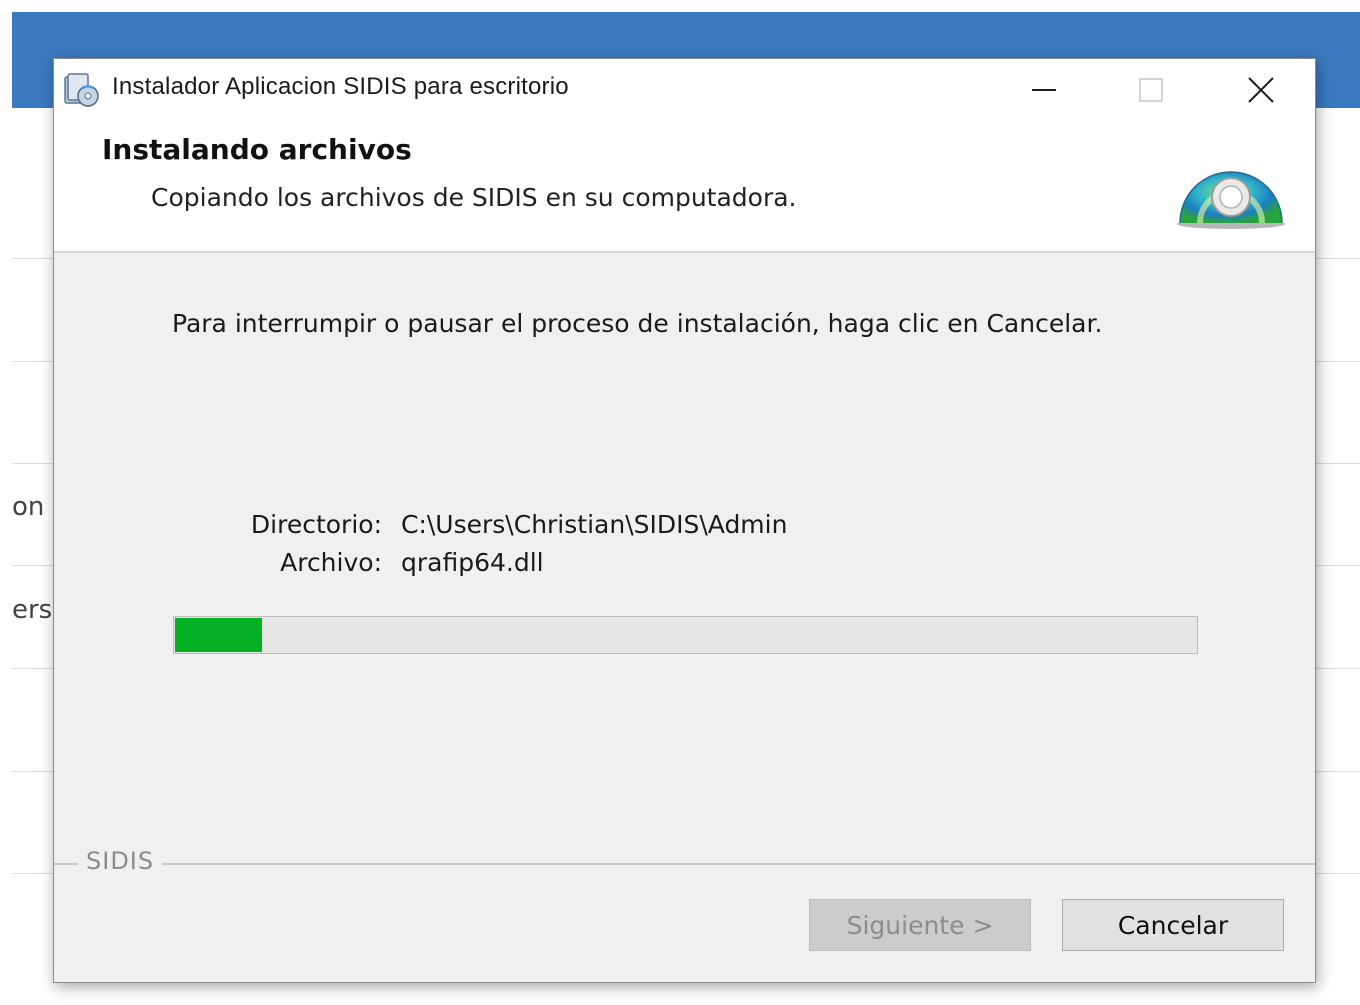 The width and height of the screenshot is (1360, 1005). I want to click on minimize-button, so click(1044, 90).